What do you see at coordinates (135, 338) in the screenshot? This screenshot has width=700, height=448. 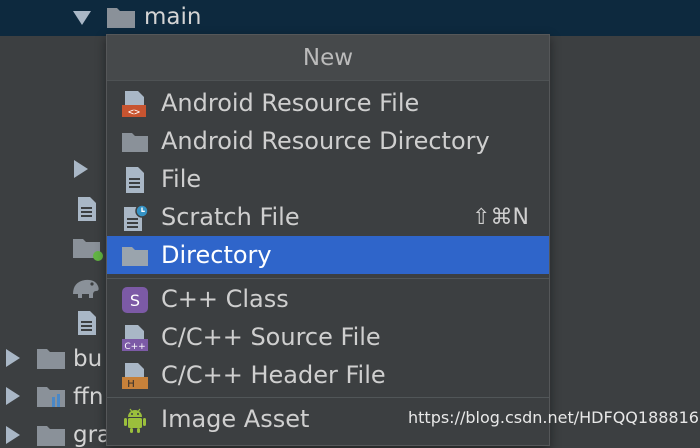 I see `cpp-source-file-icon: C++` at bounding box center [135, 338].